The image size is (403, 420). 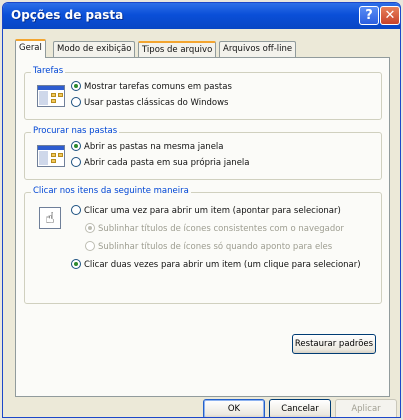 I want to click on title-bar: Opções de pasta ? ✕, so click(x=201, y=16).